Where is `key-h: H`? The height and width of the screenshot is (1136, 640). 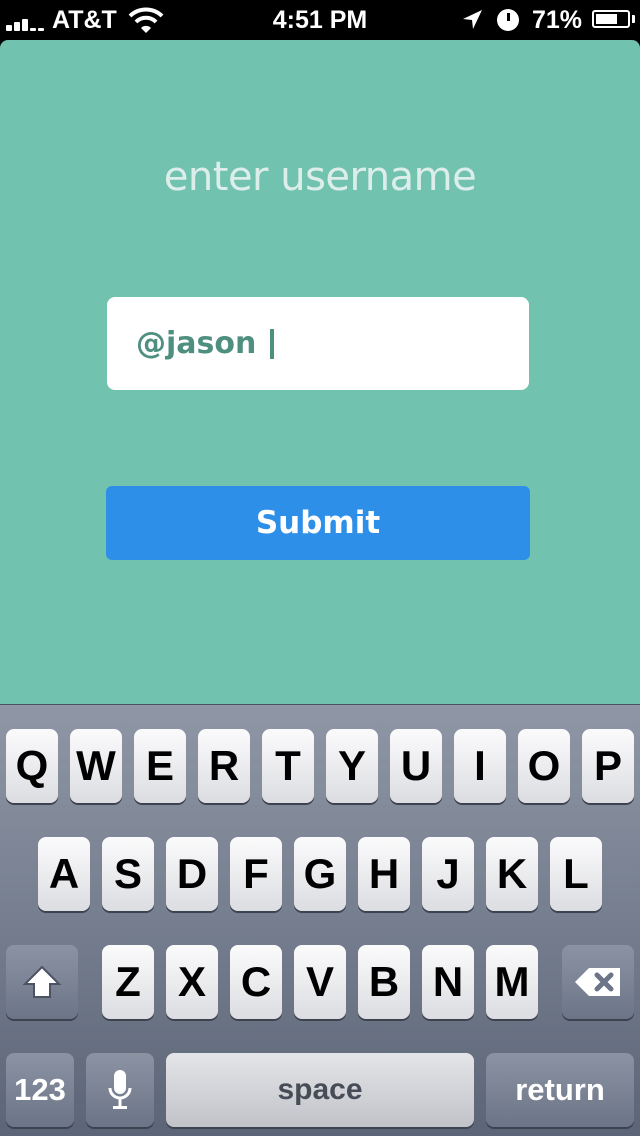 key-h: H is located at coordinates (384, 874).